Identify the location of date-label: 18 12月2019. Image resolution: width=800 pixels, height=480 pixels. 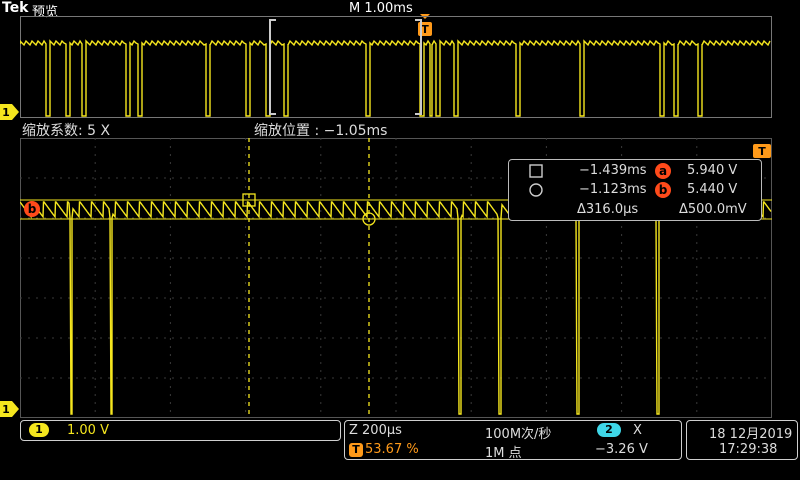
(751, 434).